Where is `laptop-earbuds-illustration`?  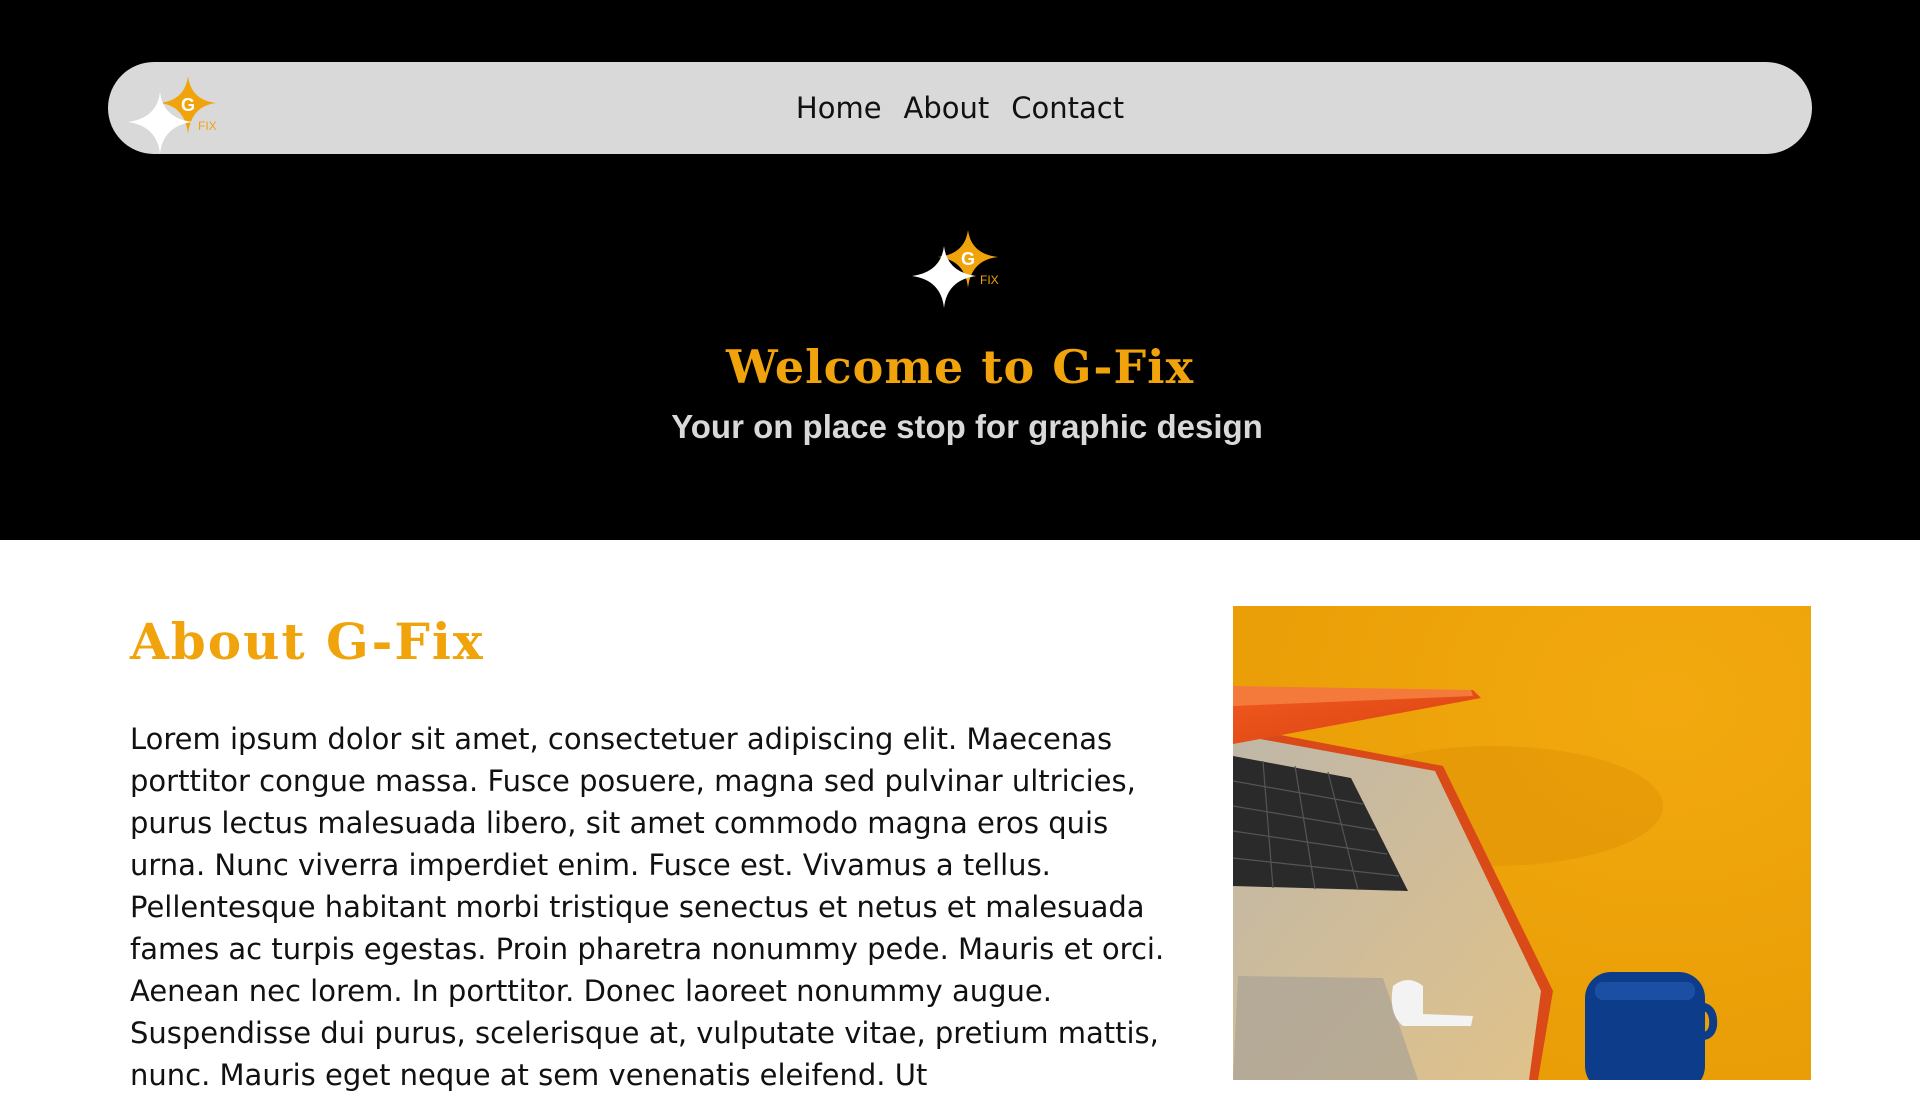
laptop-earbuds-illustration is located at coordinates (1522, 843).